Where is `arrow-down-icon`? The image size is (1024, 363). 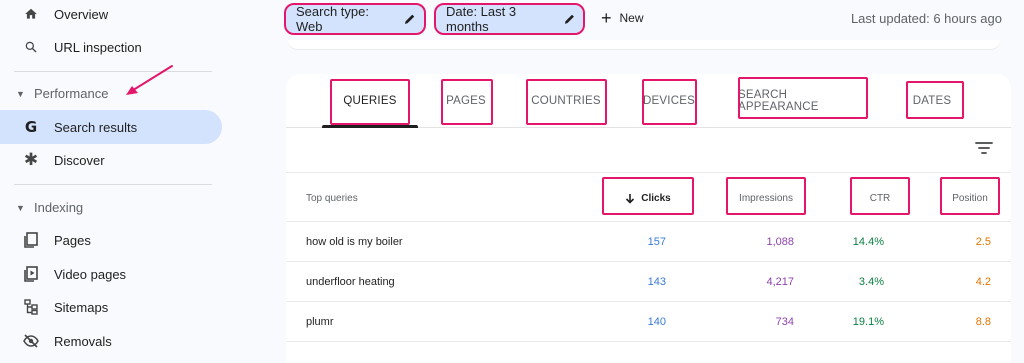
arrow-down-icon is located at coordinates (630, 198).